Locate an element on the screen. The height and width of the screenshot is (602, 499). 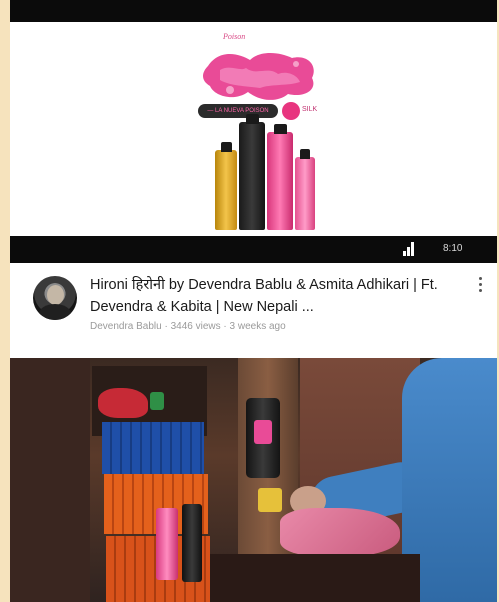
brand-logo-dot is located at coordinates (291, 111).